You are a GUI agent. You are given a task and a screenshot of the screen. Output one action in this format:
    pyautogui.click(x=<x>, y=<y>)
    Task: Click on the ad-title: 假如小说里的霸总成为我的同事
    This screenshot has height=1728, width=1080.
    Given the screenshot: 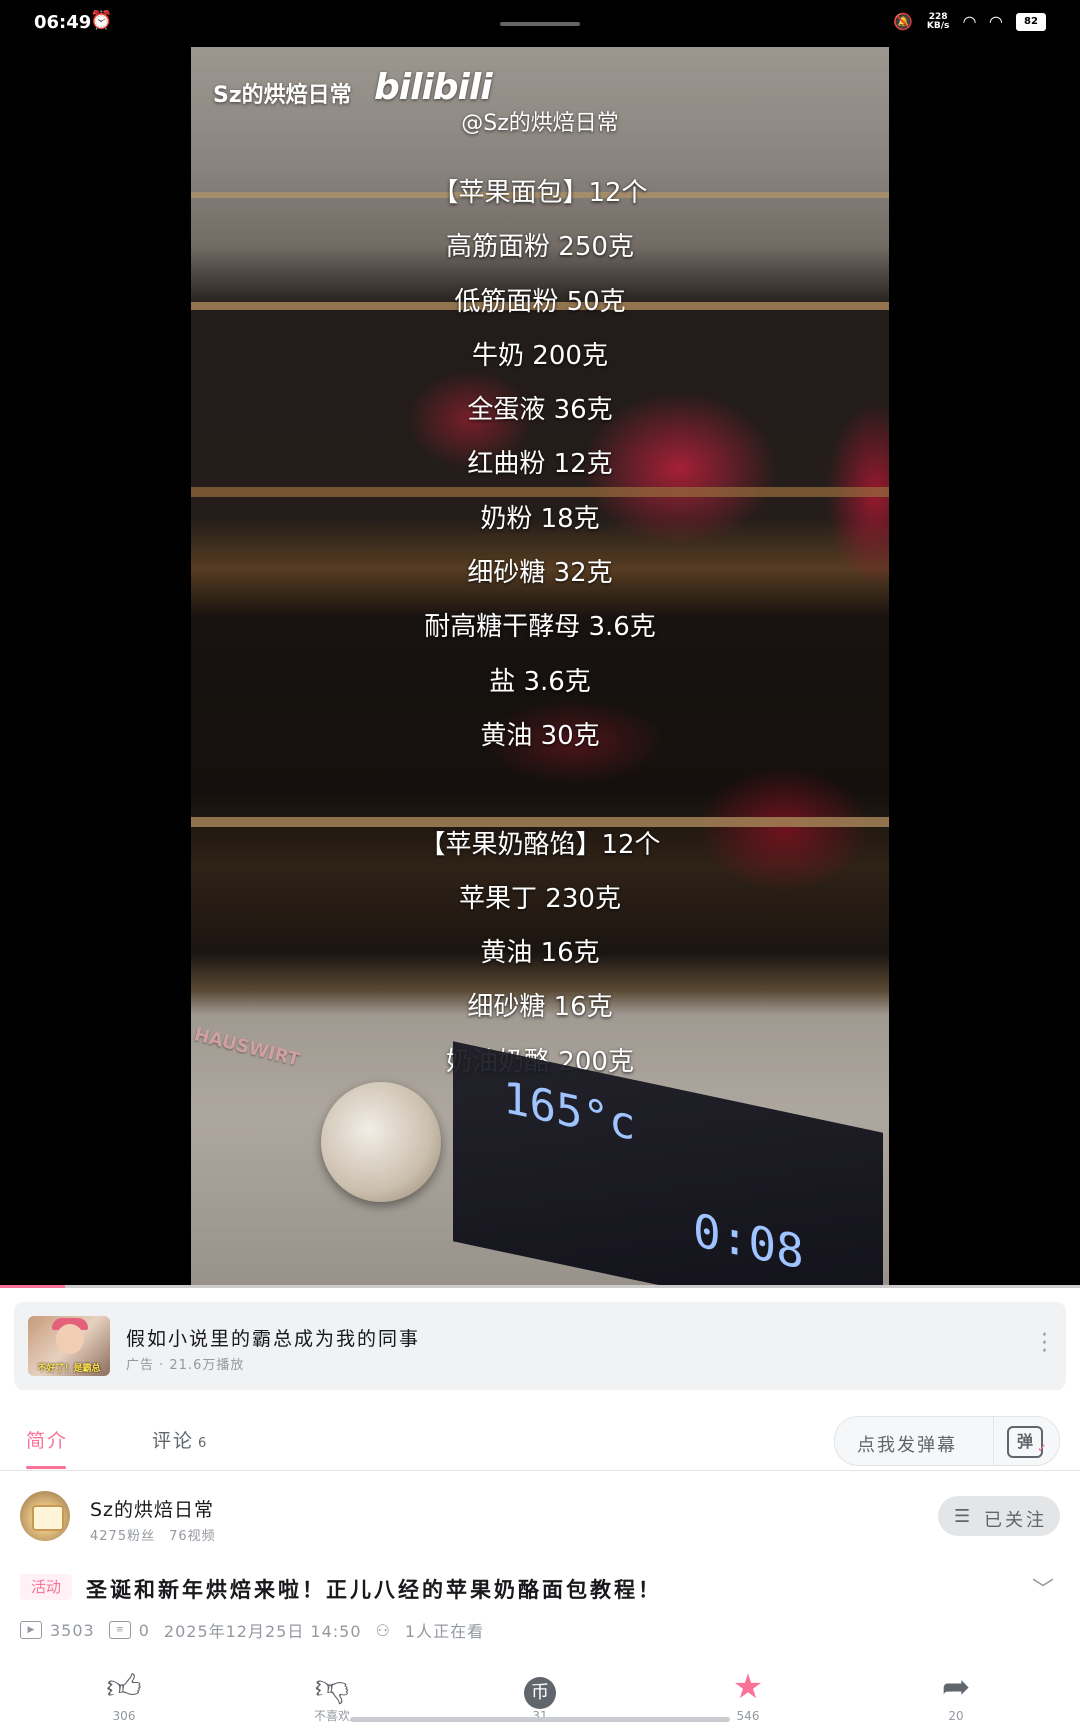 What is the action you would take?
    pyautogui.click(x=273, y=1337)
    